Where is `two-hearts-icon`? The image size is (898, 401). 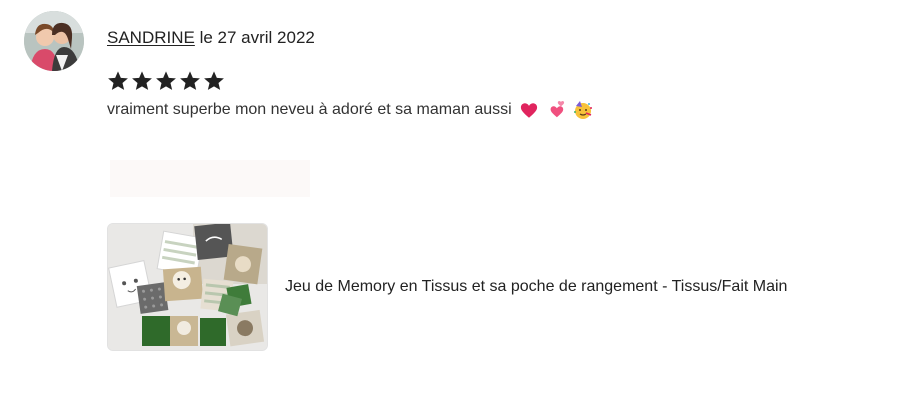 two-hearts-icon is located at coordinates (556, 110).